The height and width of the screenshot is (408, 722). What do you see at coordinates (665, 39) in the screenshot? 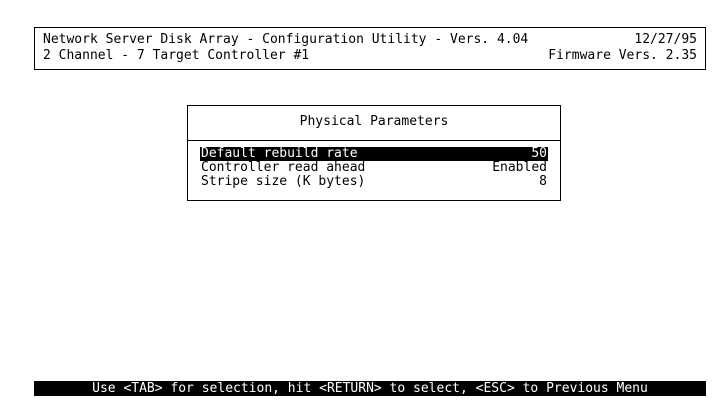
I see `date-label: 12/27/95` at bounding box center [665, 39].